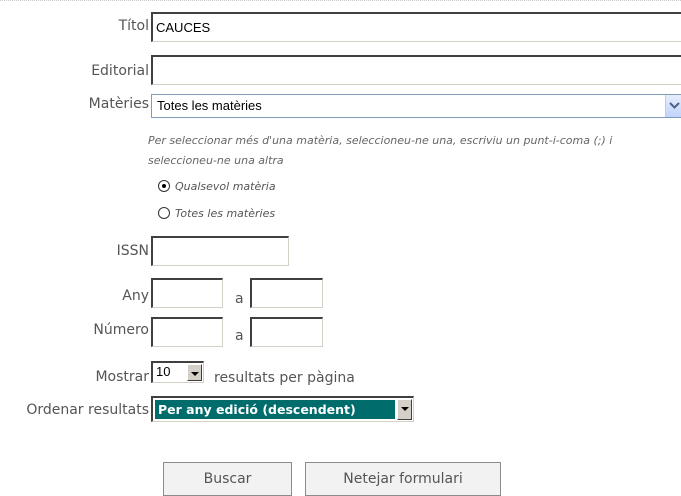 Image resolution: width=681 pixels, height=496 pixels. Describe the element at coordinates (340, 1) in the screenshot. I see `top-divider` at that location.